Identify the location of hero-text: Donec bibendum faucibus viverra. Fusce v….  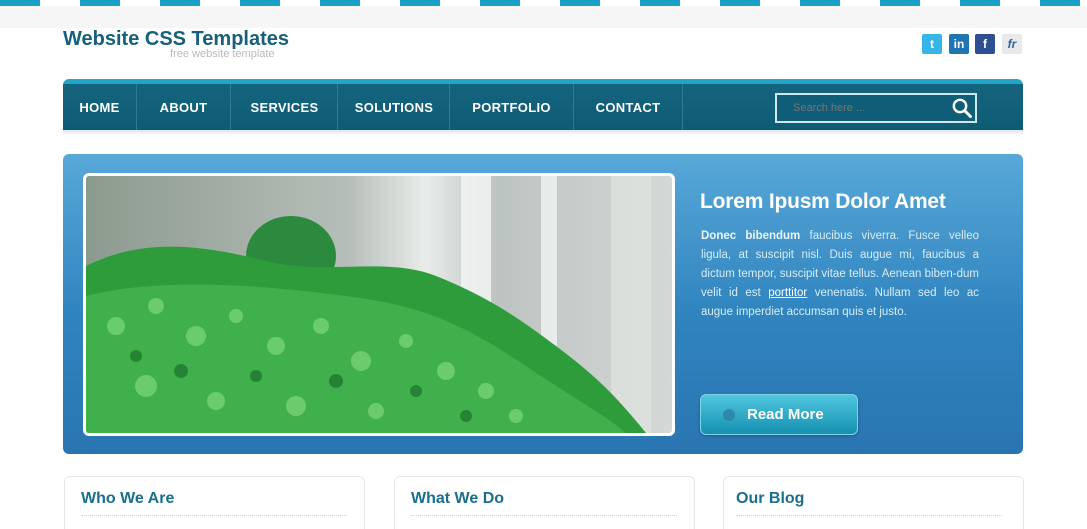
(840, 274).